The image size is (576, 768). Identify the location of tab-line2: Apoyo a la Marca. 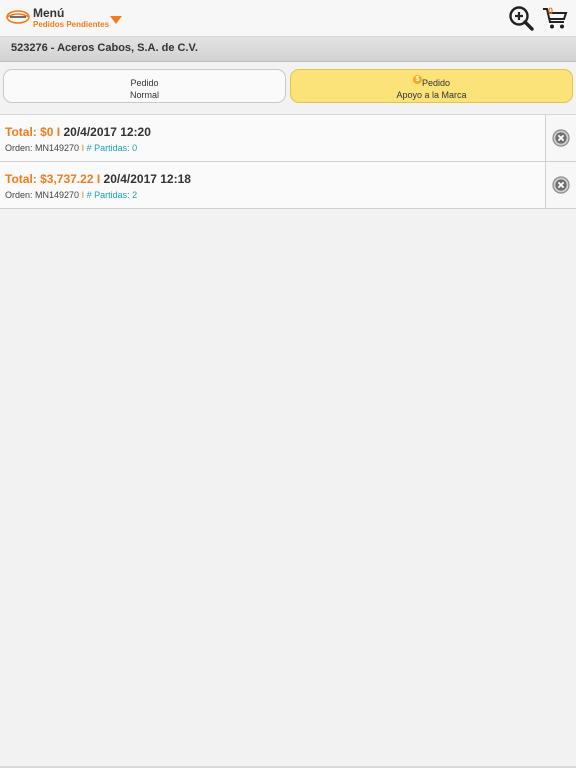
(431, 95).